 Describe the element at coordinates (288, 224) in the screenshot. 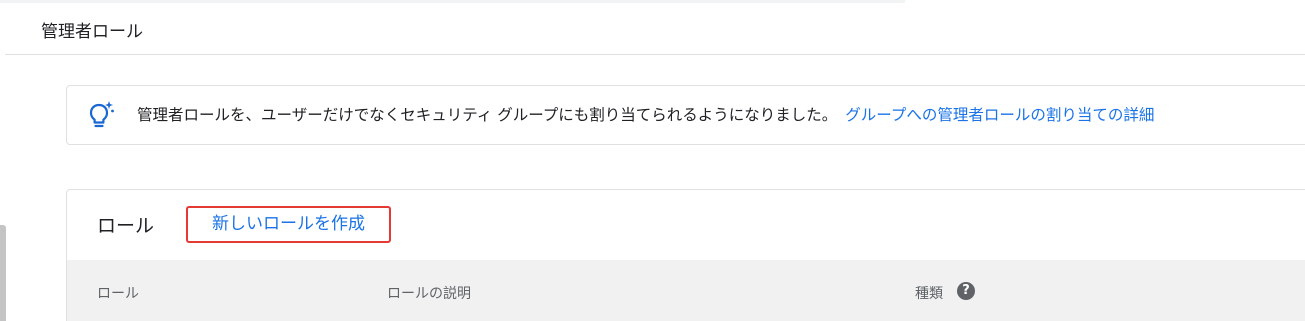

I see `create-new-role-button: 新しいロールを作成` at that location.